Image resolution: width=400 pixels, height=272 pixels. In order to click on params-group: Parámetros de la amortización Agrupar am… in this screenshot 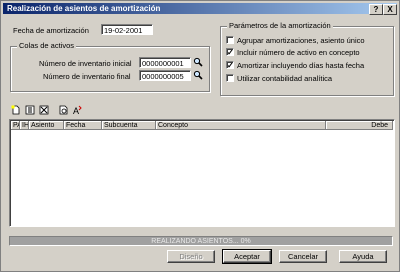, I will do `click(307, 58)`.